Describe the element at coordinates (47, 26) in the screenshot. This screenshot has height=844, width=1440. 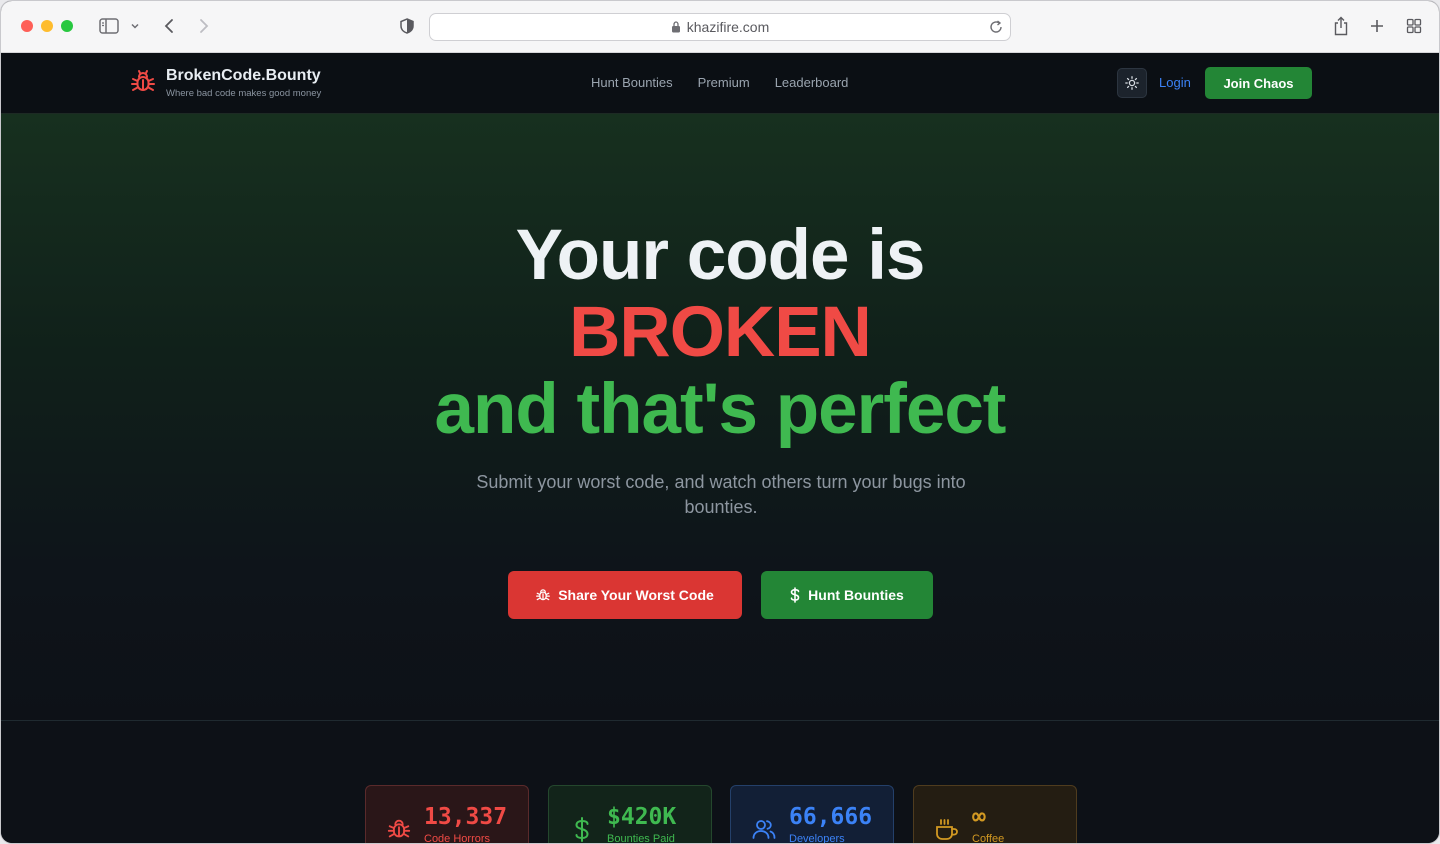
I see `minimize-window-button` at that location.